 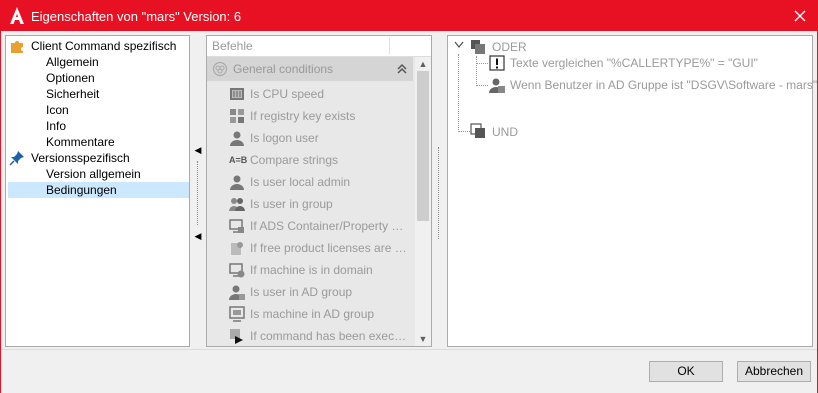 I want to click on command-executed-icon, so click(x=236, y=336).